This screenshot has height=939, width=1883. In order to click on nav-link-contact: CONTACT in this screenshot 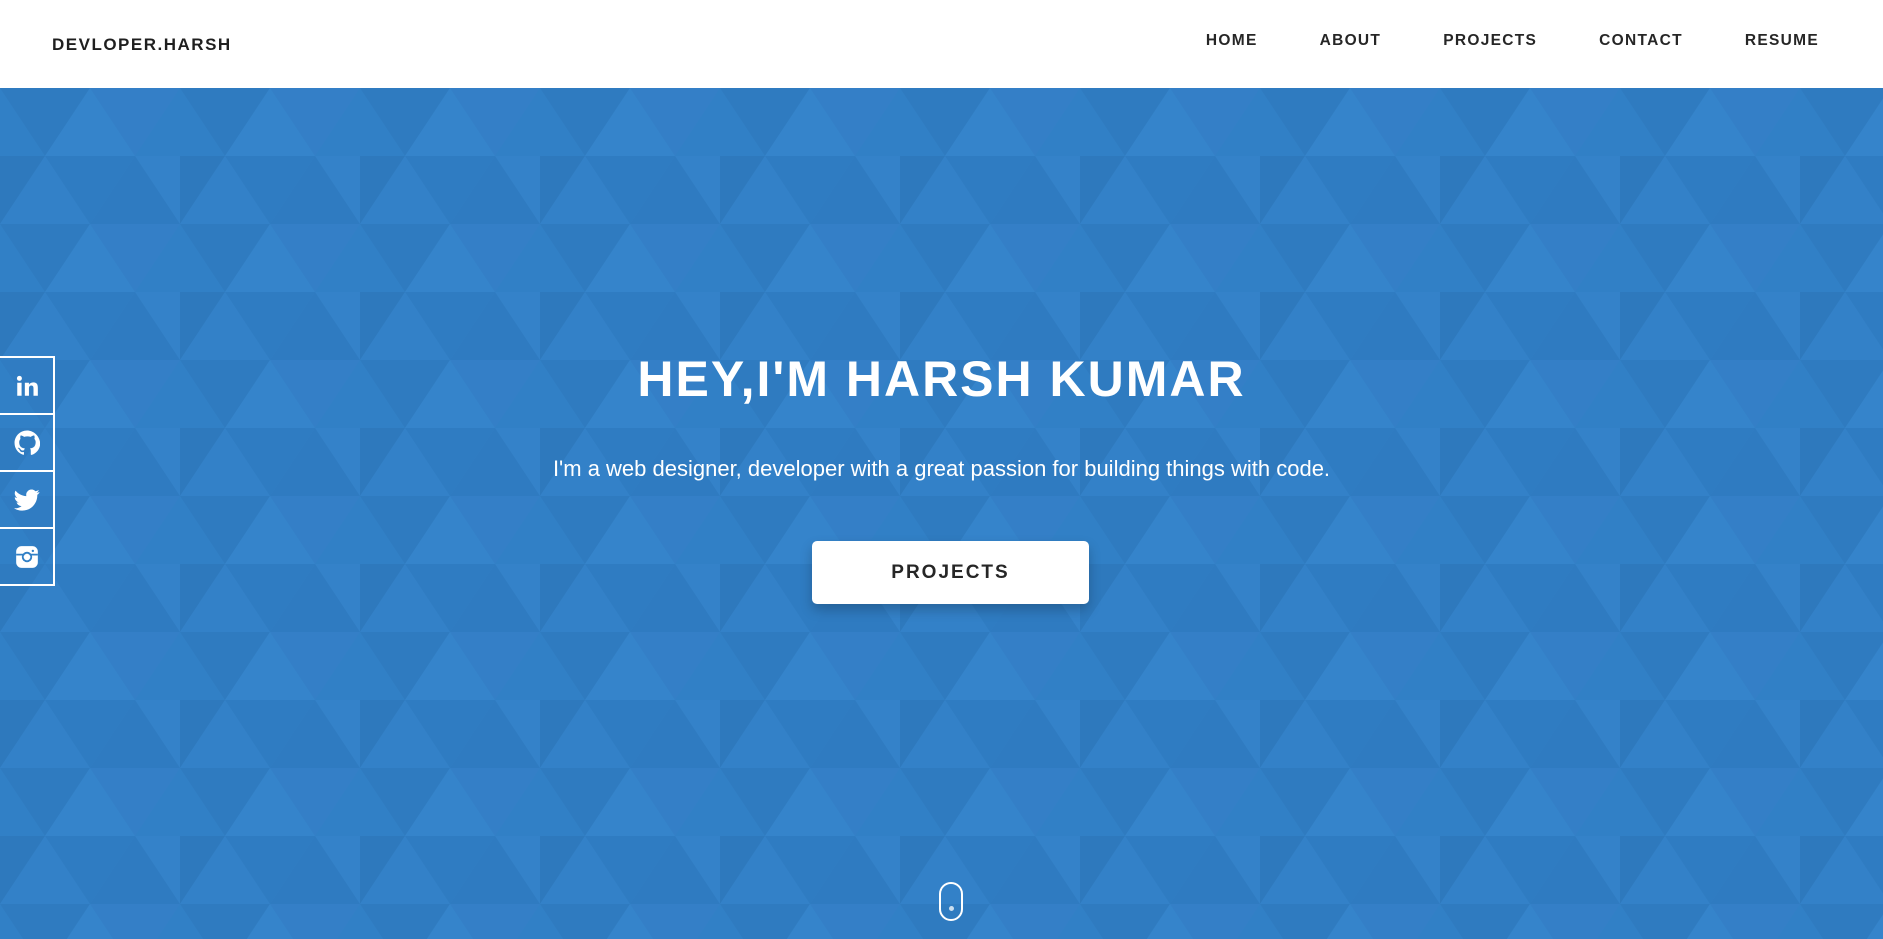, I will do `click(1641, 41)`.